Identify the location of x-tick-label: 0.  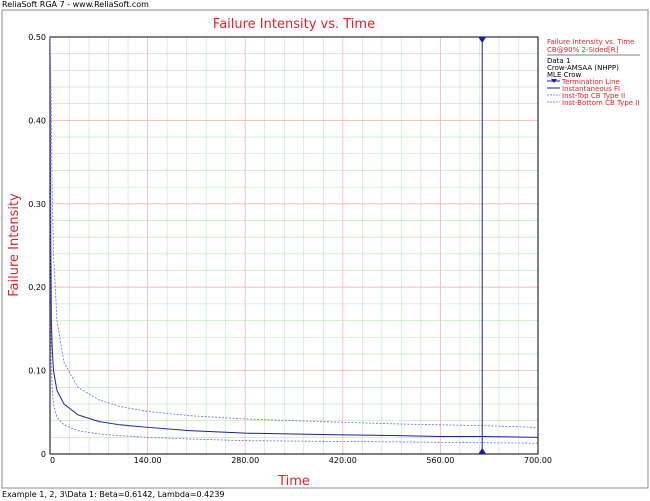
(52, 460).